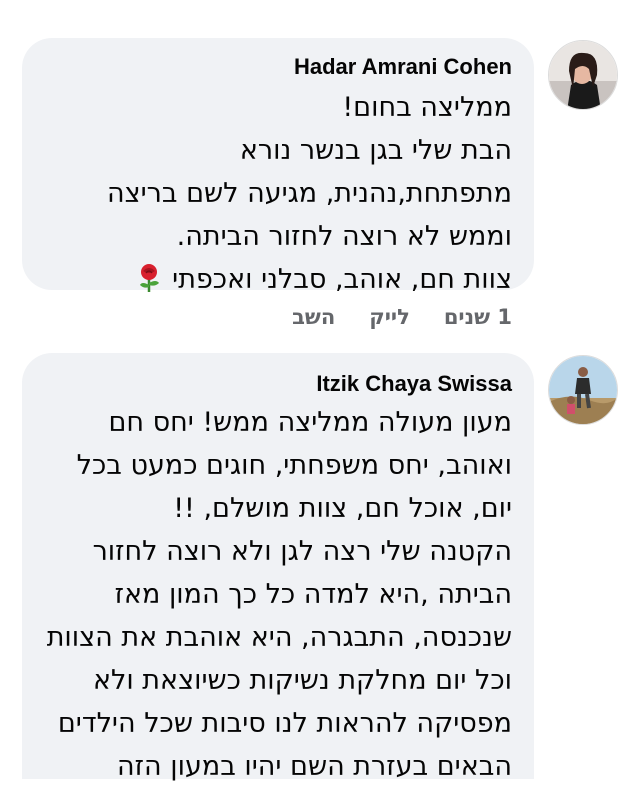 The image size is (640, 788). I want to click on comment-line: וממש לא רוצה לחזור הביתה., so click(344, 236).